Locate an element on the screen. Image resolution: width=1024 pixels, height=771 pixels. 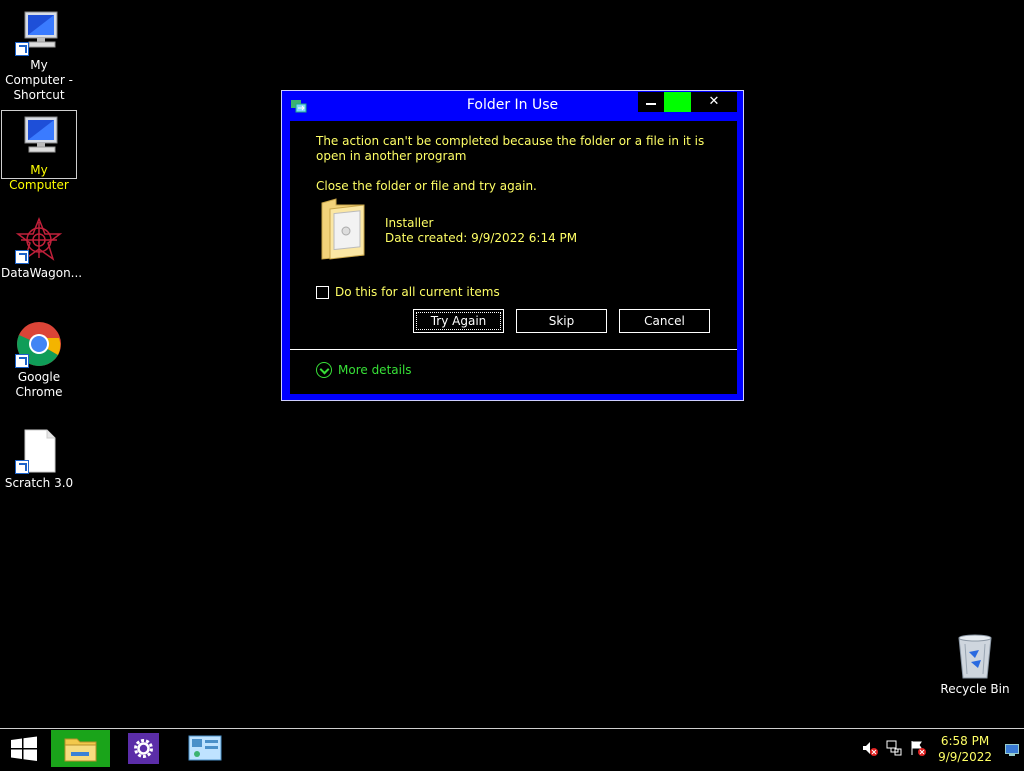
taskbar: 6:58 PM 9/9/2022 is located at coordinates (512, 748).